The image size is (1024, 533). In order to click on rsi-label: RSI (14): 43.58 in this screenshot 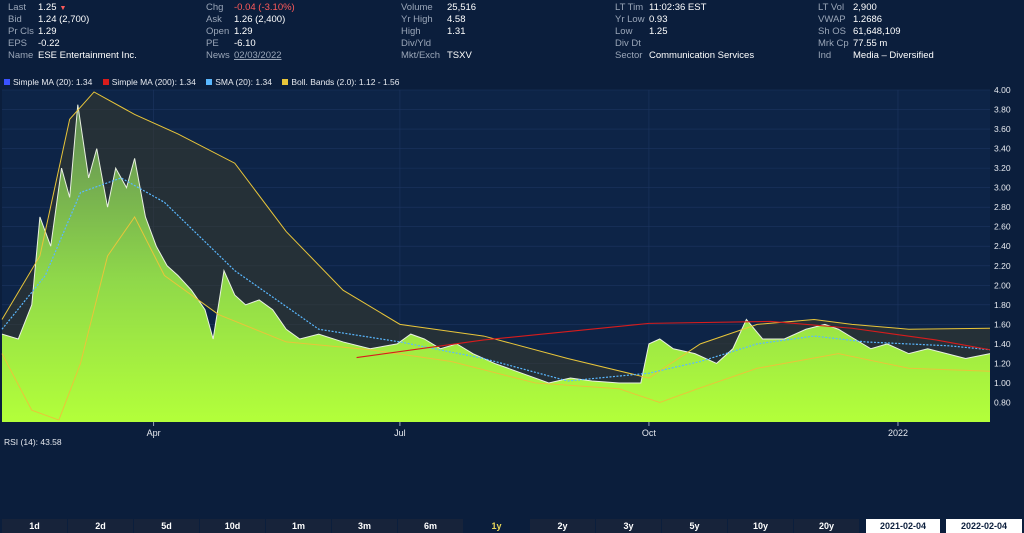, I will do `click(33, 442)`.